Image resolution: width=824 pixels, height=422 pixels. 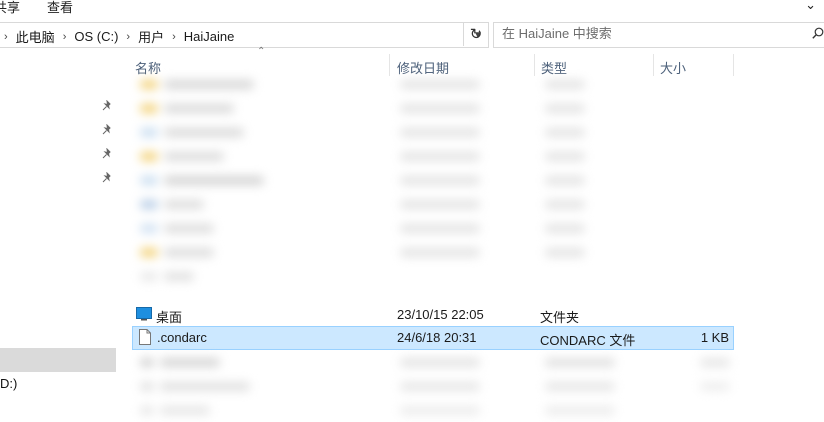 I want to click on search-icon, so click(x=818, y=33).